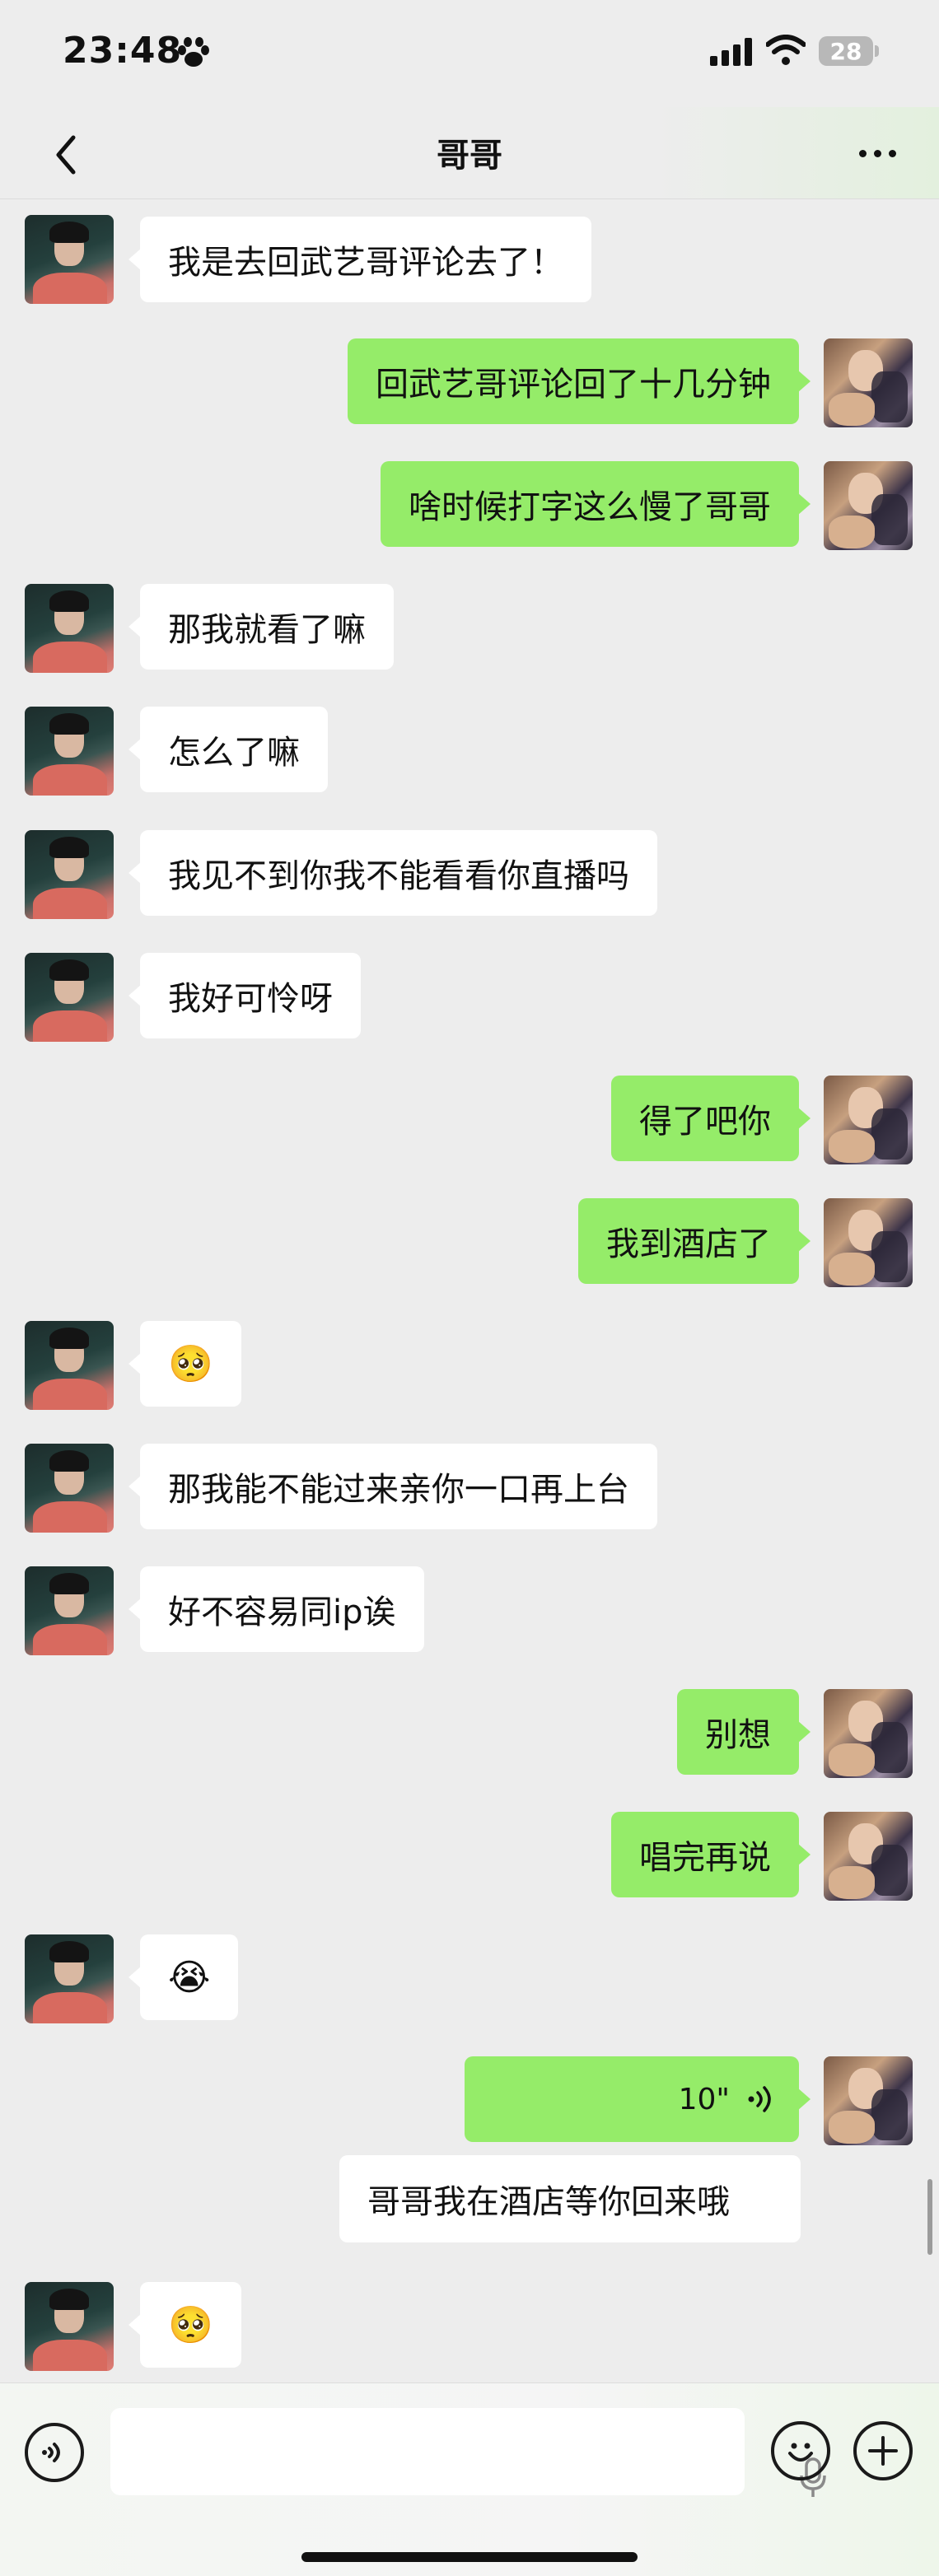  I want to click on message-bubble: 啥时候打字这么慢了哥哥, so click(596, 504).